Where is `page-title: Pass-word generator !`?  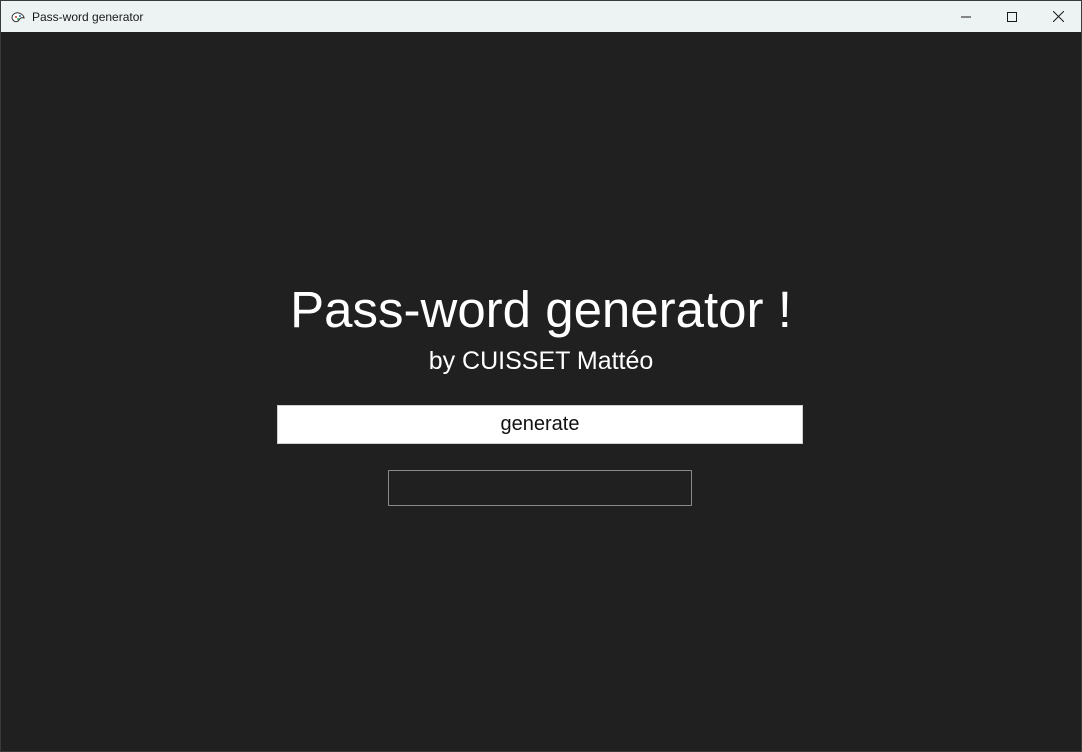
page-title: Pass-word generator ! is located at coordinates (541, 309).